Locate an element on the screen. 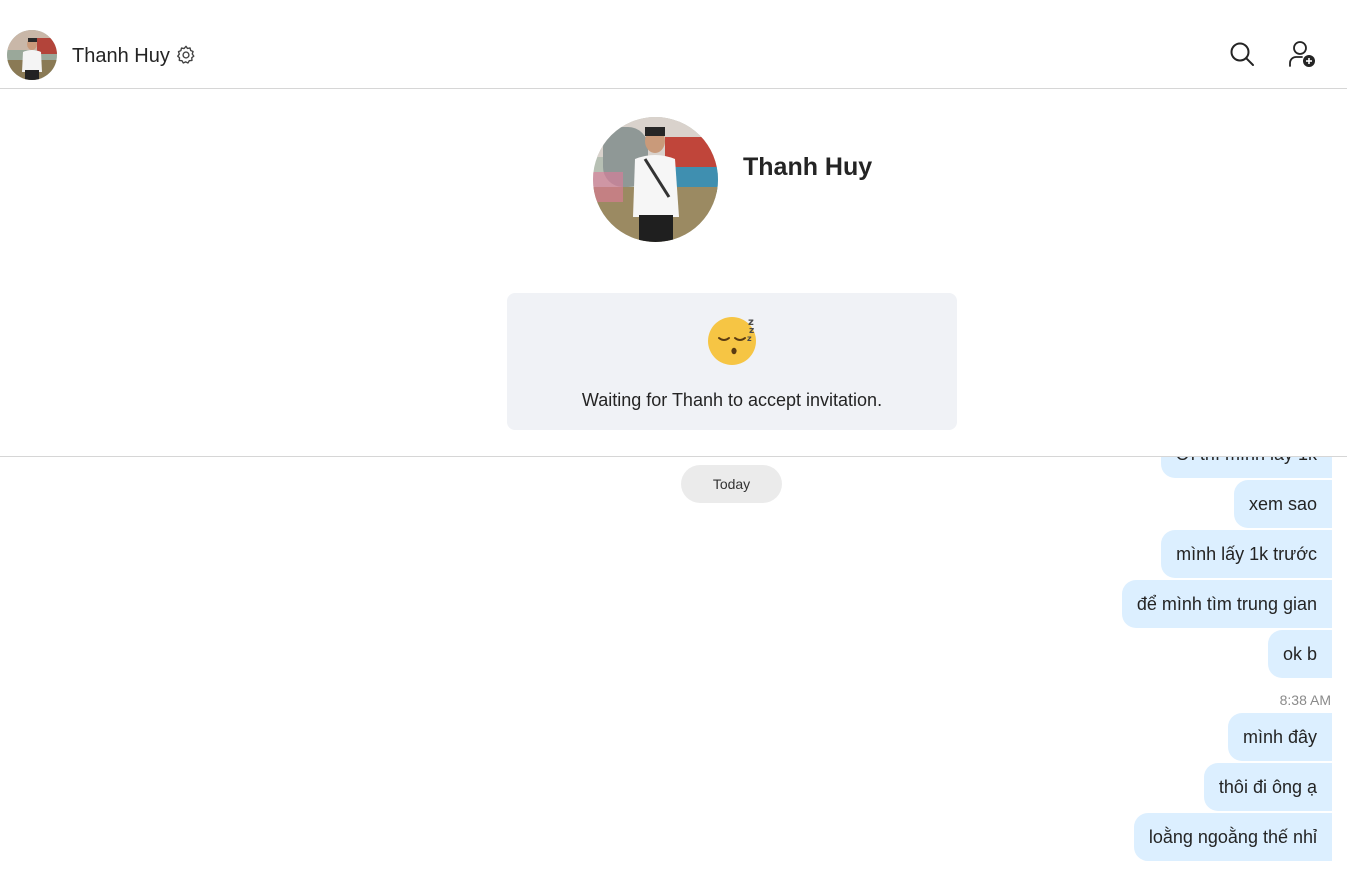  message-bubble: xem sao is located at coordinates (1282, 504).